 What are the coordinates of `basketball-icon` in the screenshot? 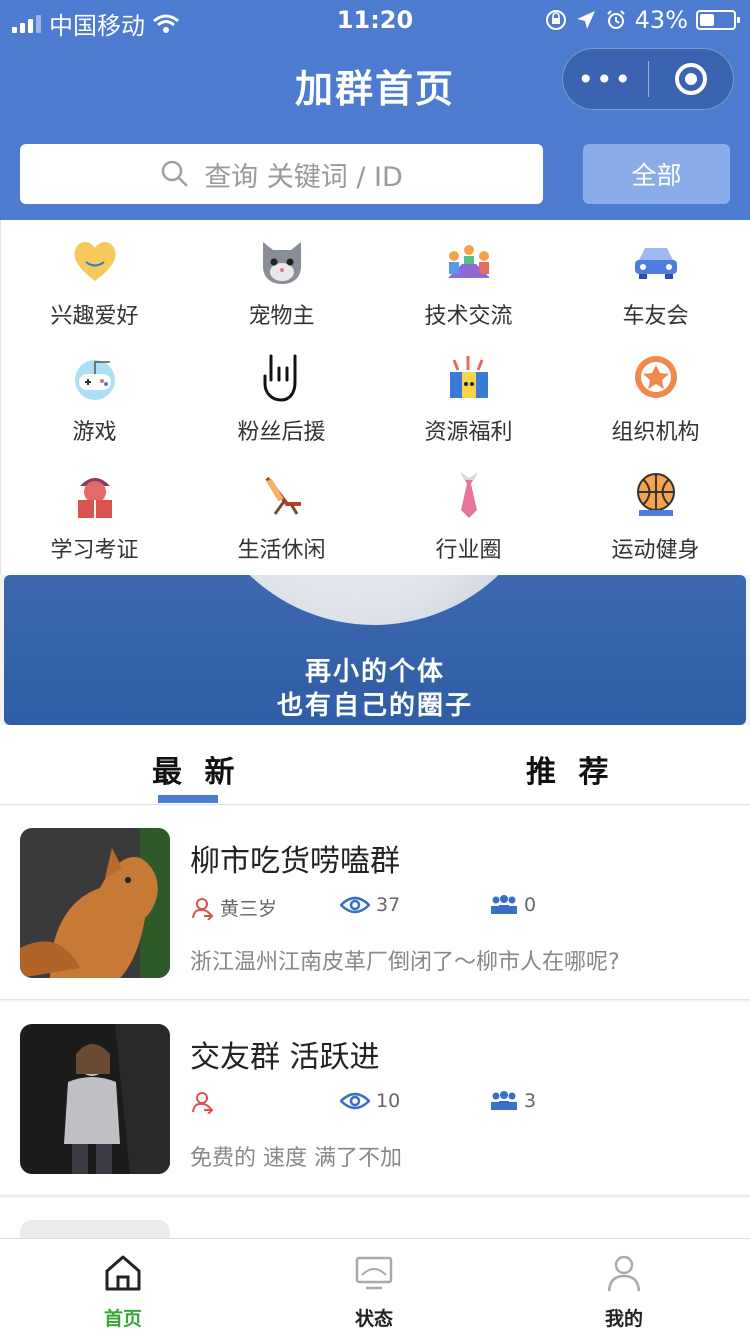 It's located at (655, 494).